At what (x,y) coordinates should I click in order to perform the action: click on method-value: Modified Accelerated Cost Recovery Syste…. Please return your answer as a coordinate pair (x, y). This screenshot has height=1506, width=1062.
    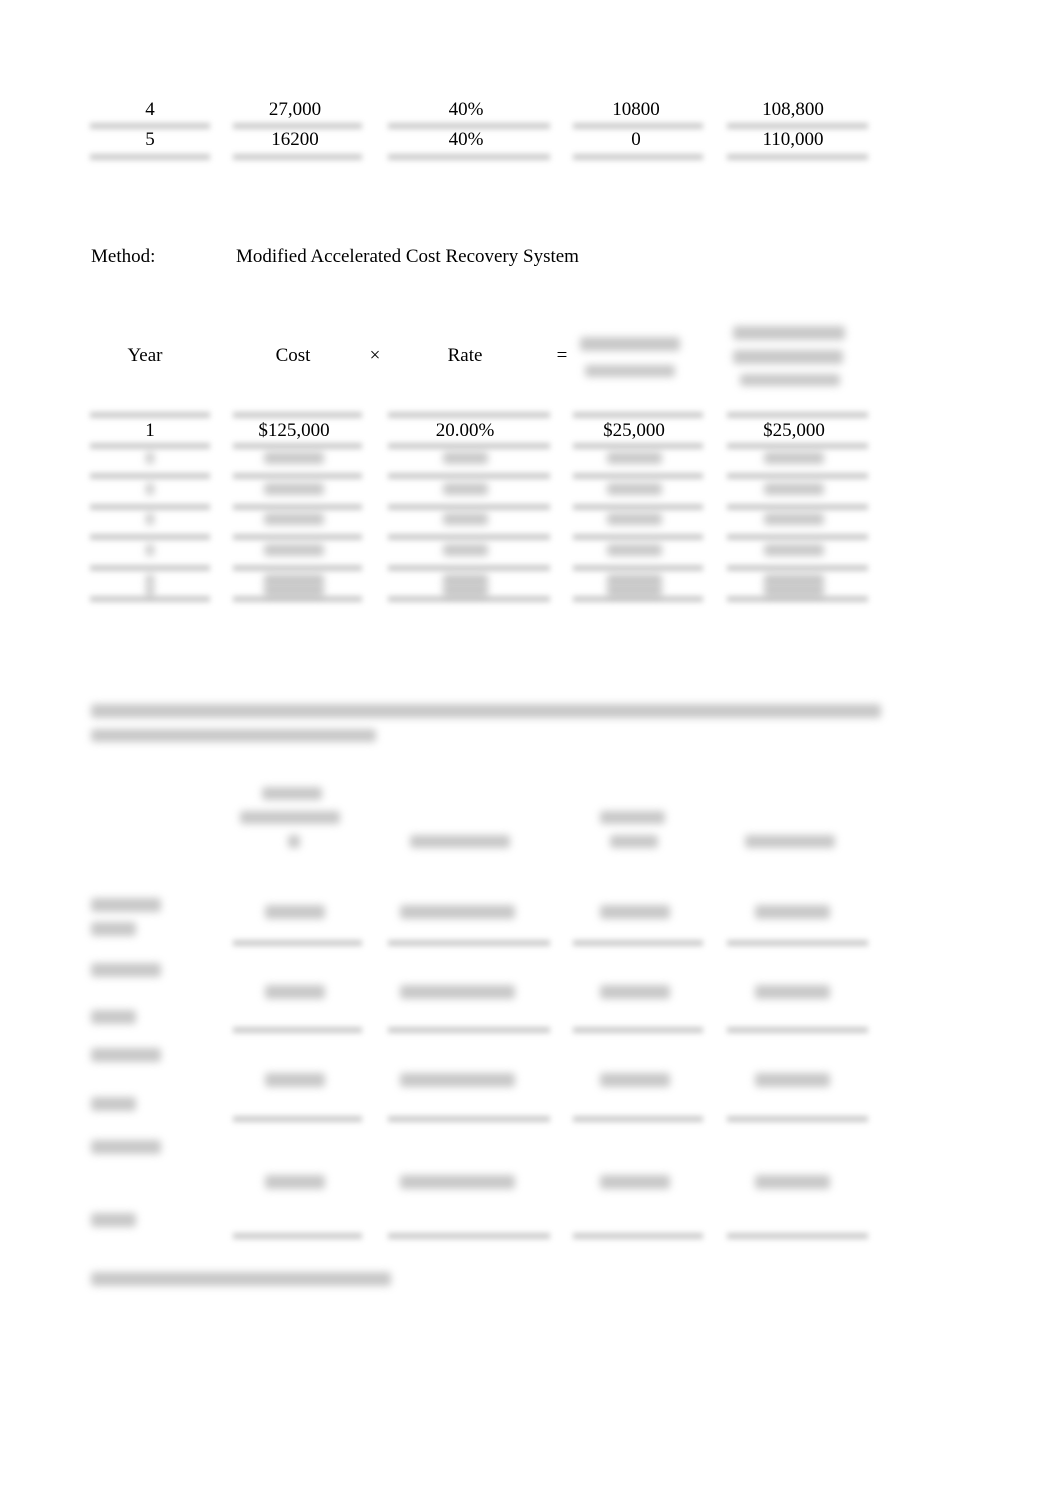
    Looking at the image, I should click on (407, 256).